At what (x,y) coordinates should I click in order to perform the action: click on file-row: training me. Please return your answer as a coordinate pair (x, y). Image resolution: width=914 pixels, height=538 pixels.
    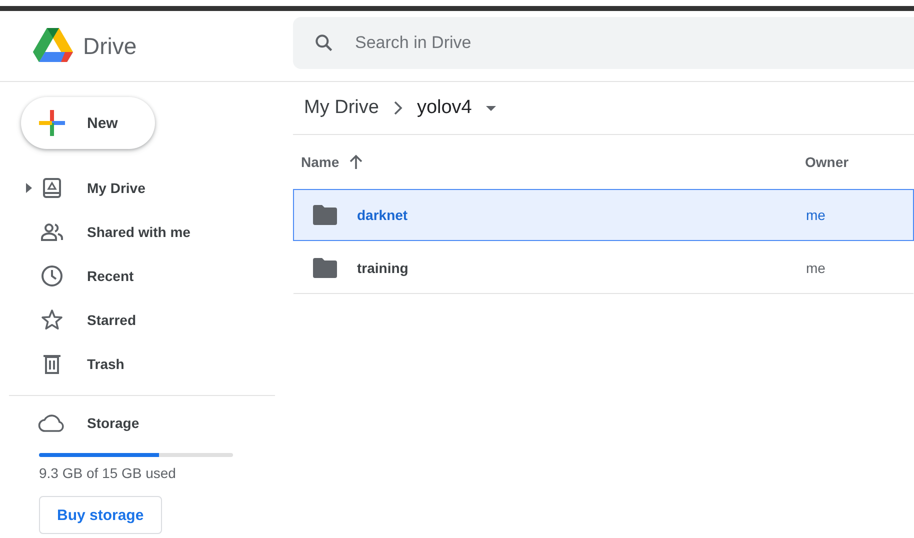
    Looking at the image, I should click on (603, 267).